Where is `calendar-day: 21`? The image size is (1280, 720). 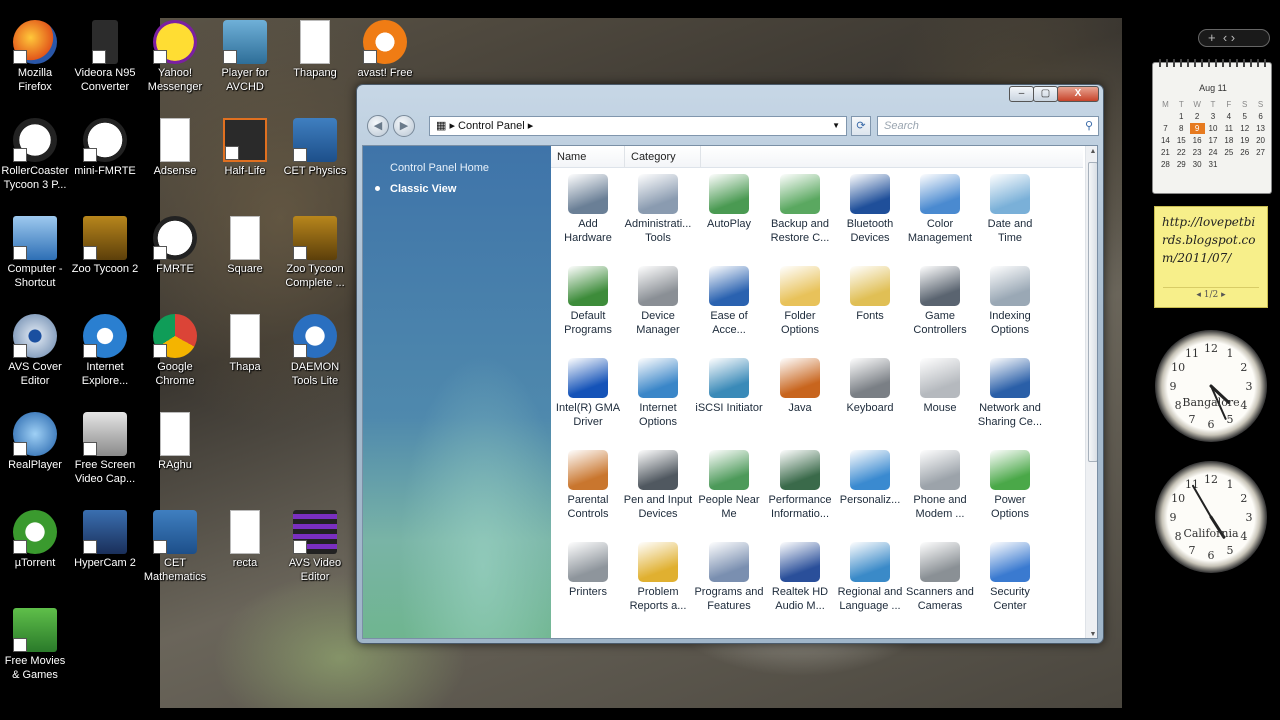
calendar-day: 21 is located at coordinates (1165, 152).